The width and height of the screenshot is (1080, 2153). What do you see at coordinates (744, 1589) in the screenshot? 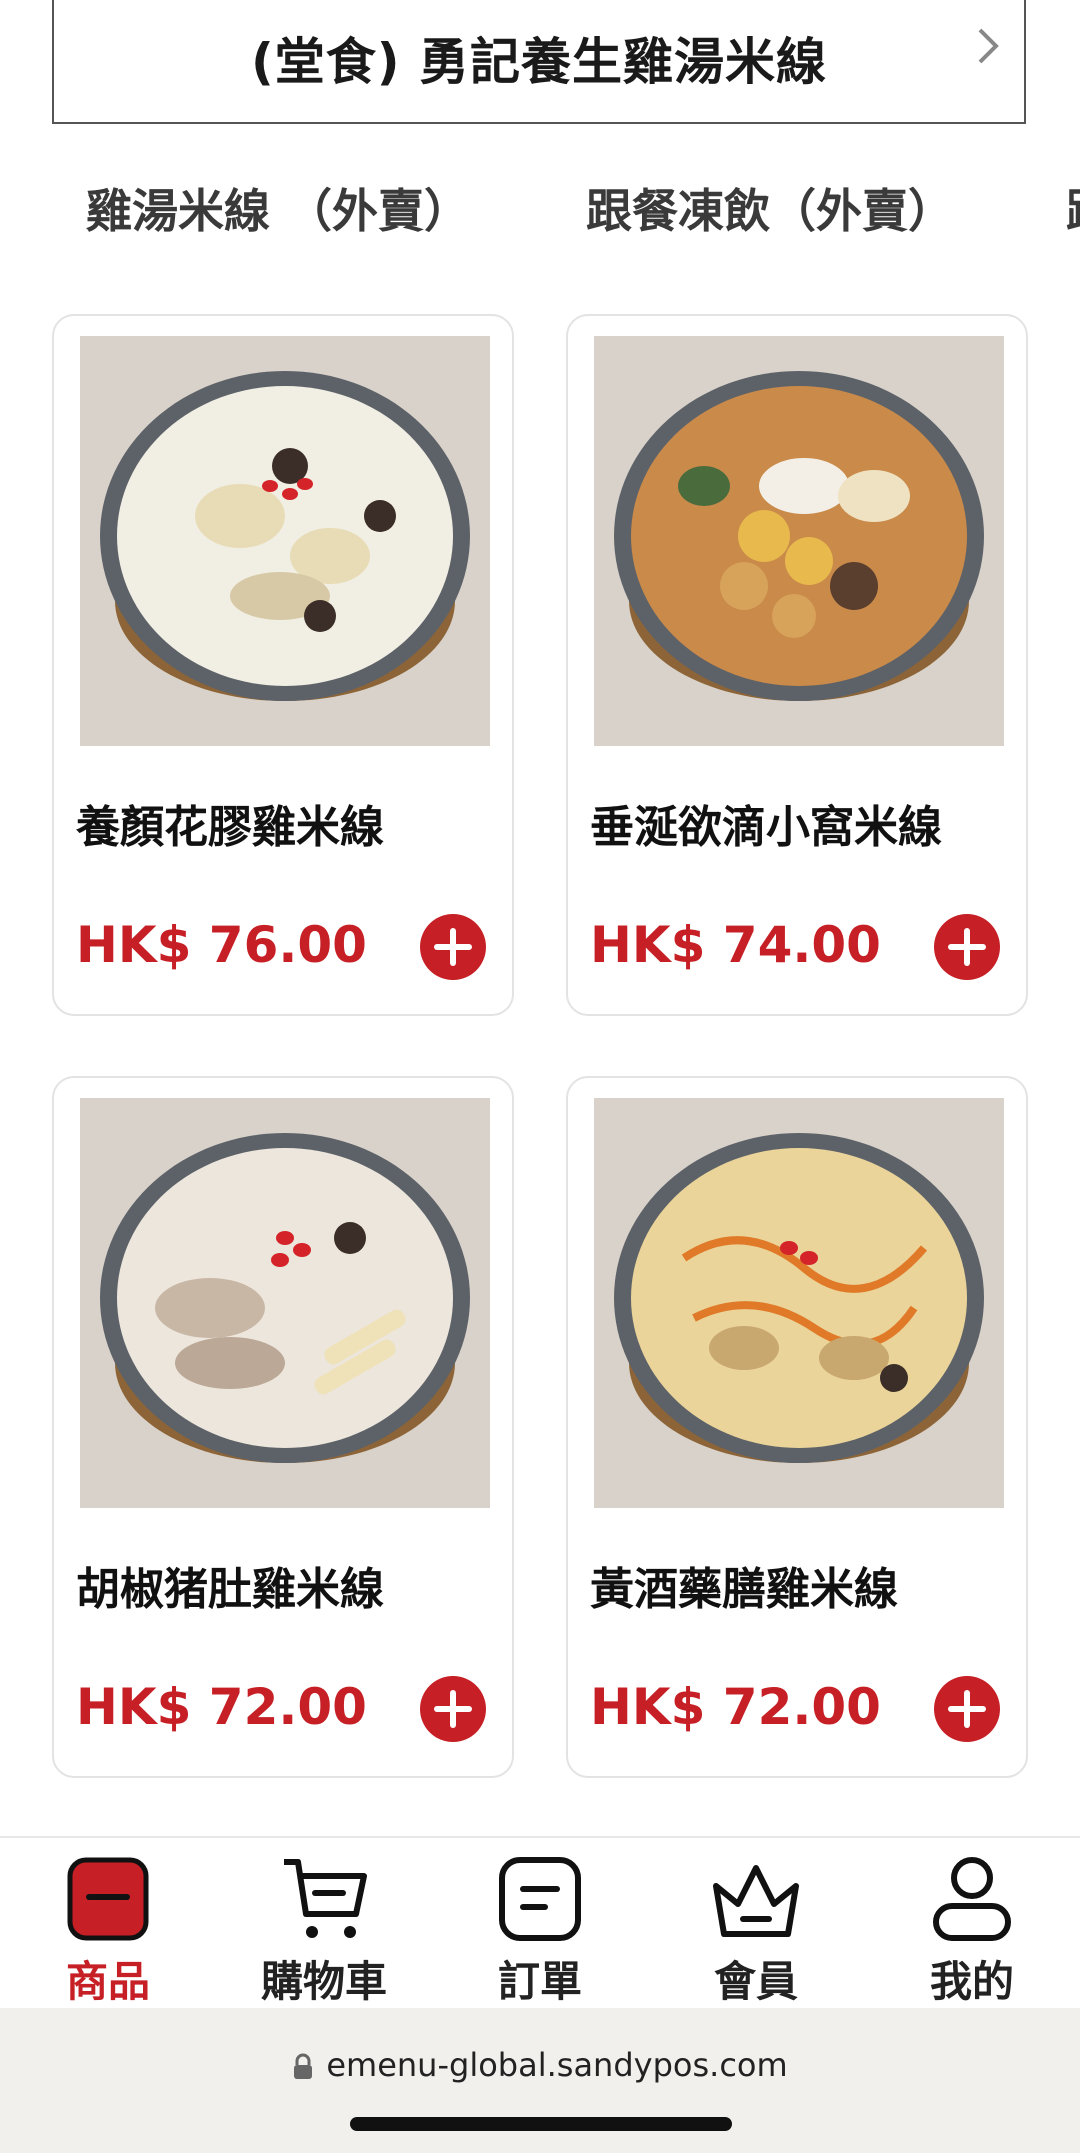
I see `product-name: 黃酒藥膳雞米線` at bounding box center [744, 1589].